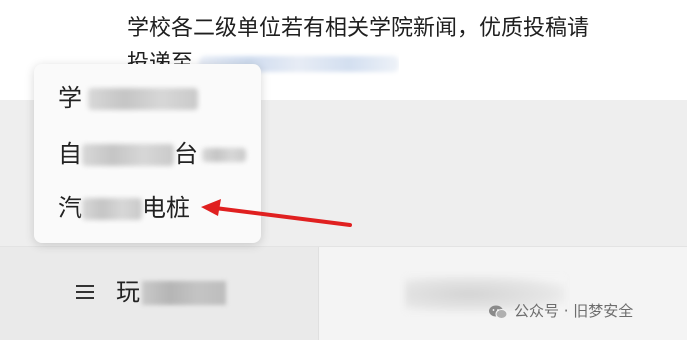  What do you see at coordinates (85, 292) in the screenshot?
I see `hamburger-icon` at bounding box center [85, 292].